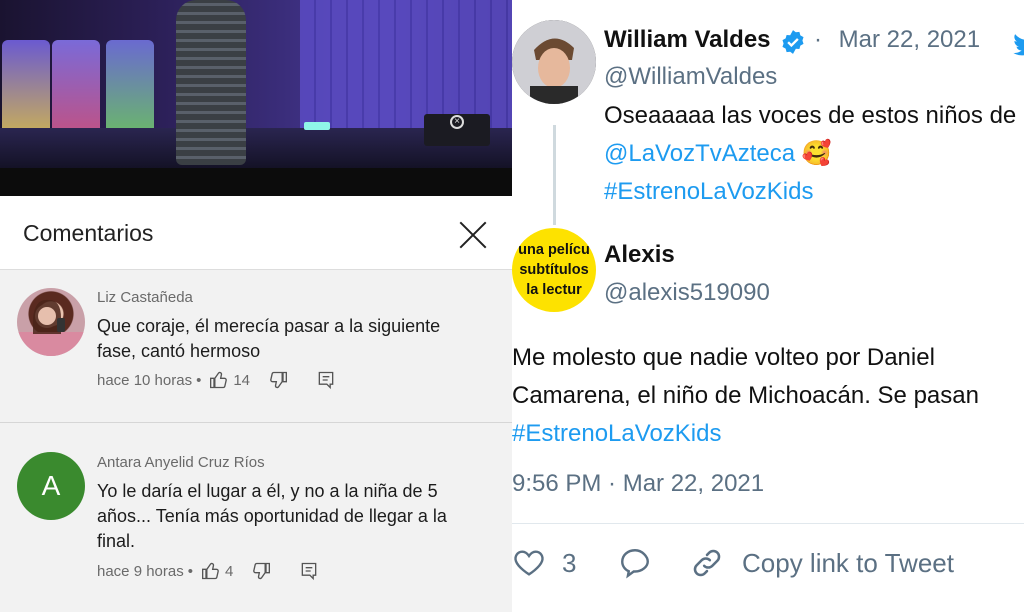 This screenshot has height=612, width=1024. I want to click on comment-time: hace 10 horas, so click(145, 380).